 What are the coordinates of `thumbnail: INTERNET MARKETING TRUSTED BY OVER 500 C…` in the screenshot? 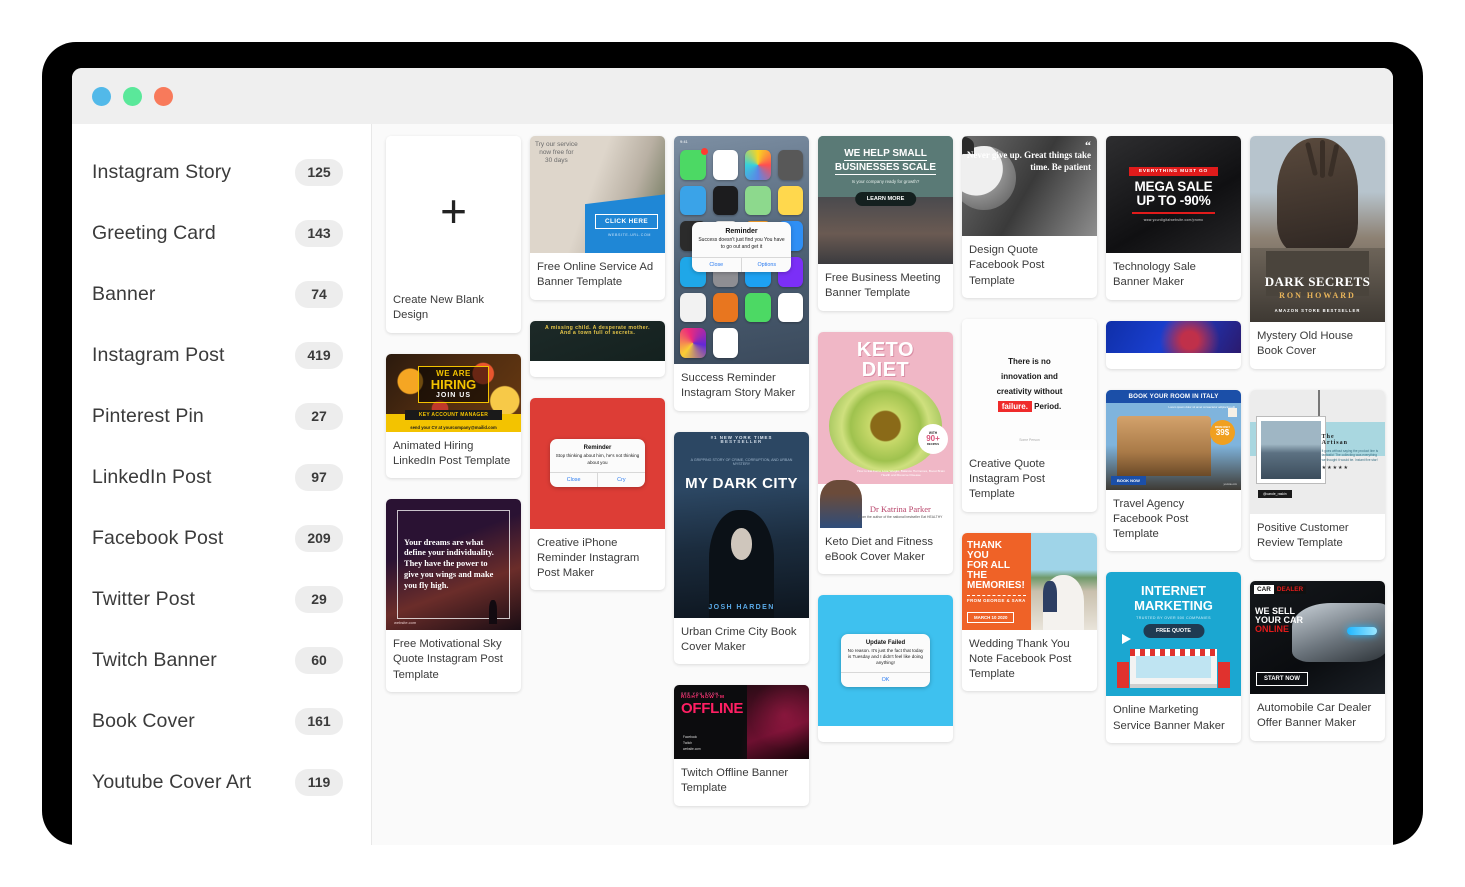 It's located at (1173, 634).